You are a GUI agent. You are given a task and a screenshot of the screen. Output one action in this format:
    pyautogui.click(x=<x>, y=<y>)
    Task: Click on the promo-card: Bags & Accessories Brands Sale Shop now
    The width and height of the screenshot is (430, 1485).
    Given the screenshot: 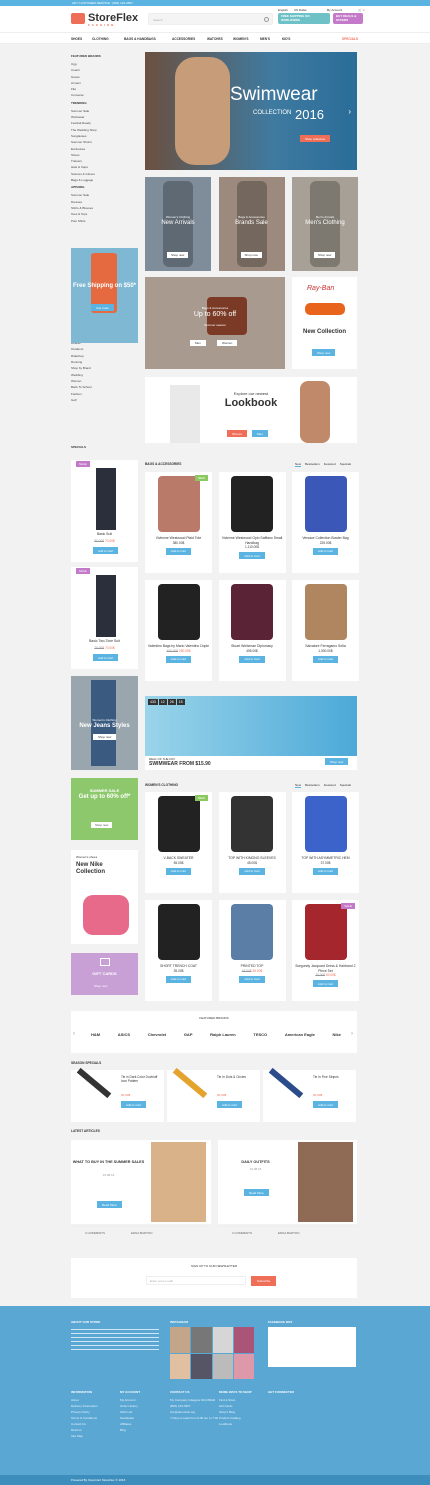 What is the action you would take?
    pyautogui.click(x=251, y=224)
    